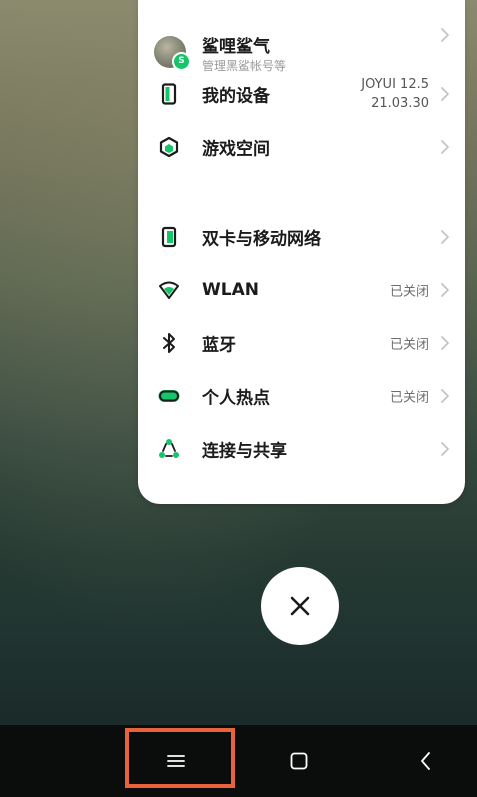 The image size is (477, 797). Describe the element at coordinates (409, 398) in the screenshot. I see `hotspot-status: 已关闭` at that location.